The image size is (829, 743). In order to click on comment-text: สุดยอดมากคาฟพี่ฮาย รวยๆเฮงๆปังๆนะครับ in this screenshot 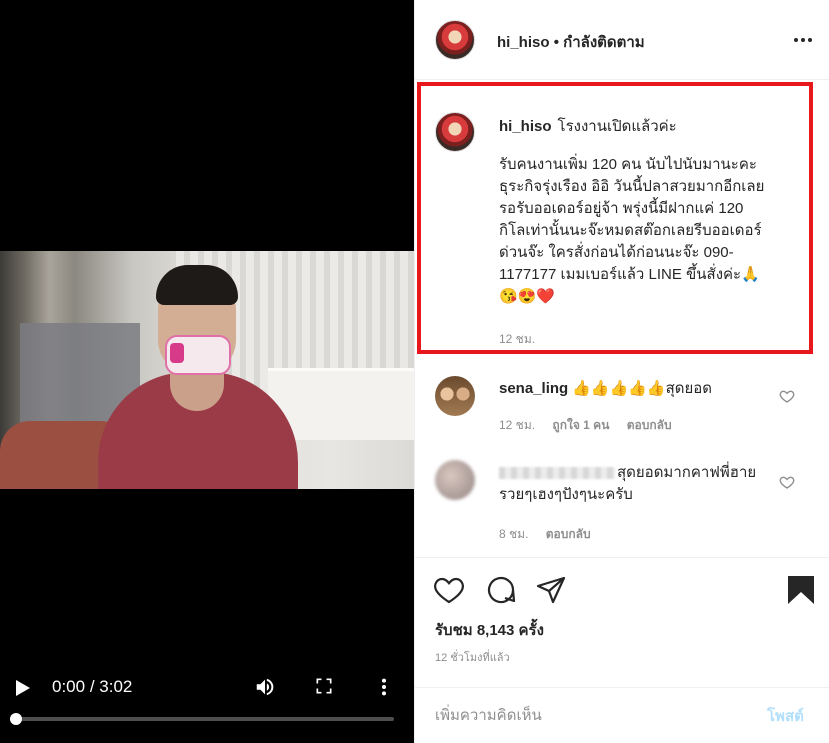, I will do `click(639, 484)`.